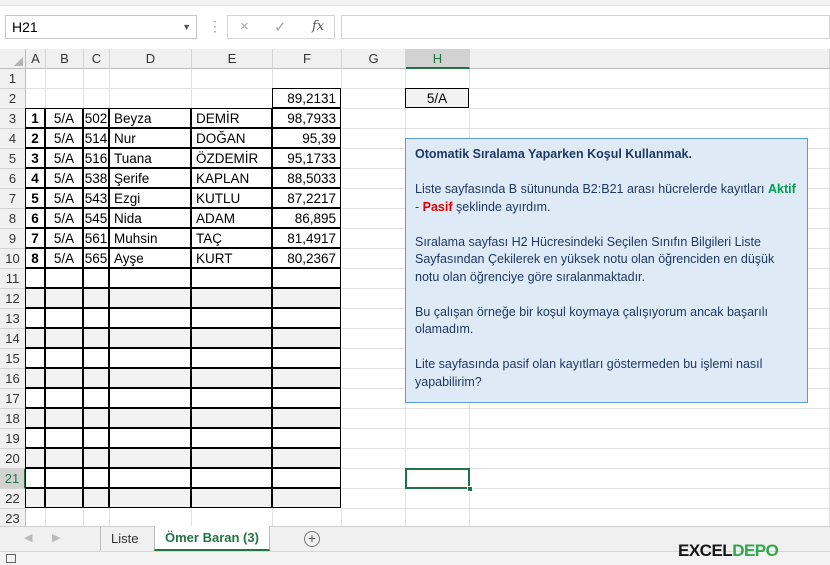  What do you see at coordinates (585, 27) in the screenshot?
I see `formula-input` at bounding box center [585, 27].